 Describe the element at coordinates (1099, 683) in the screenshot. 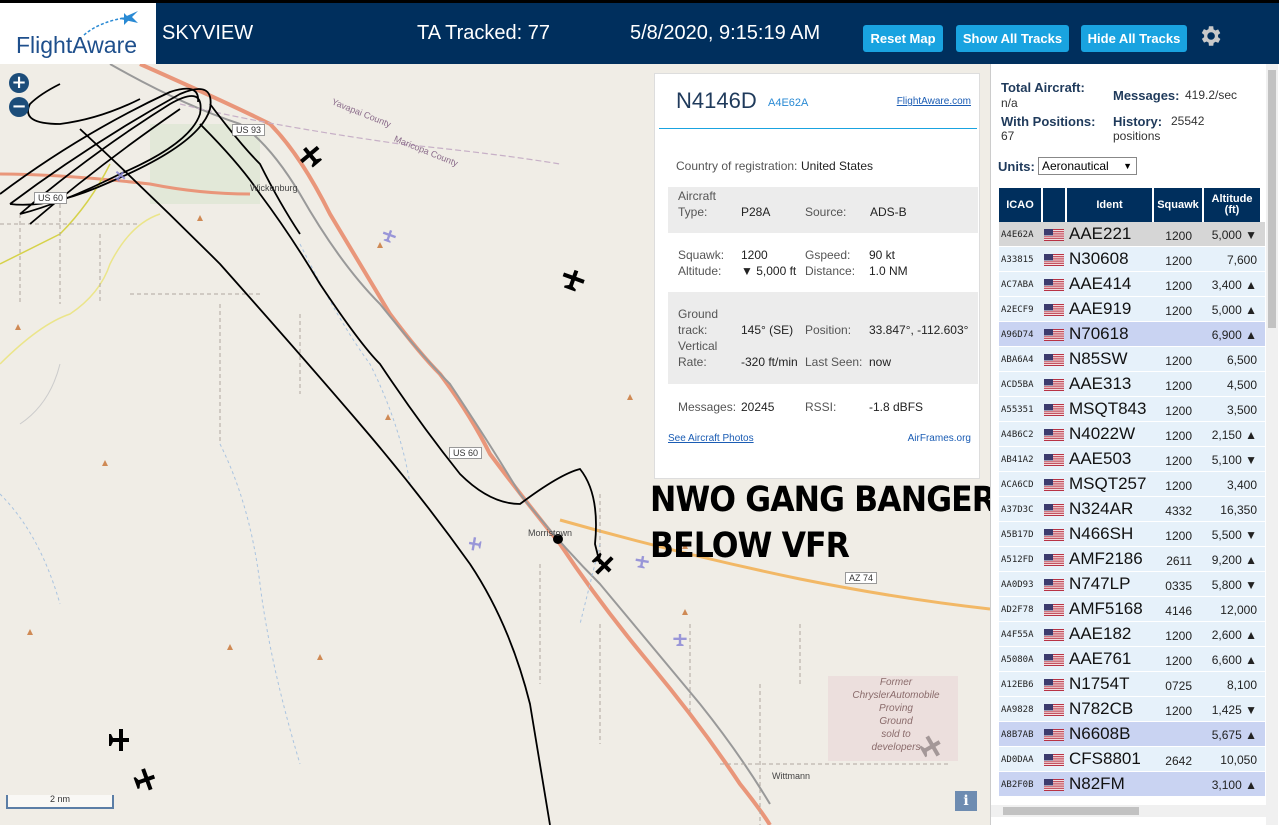

I see `row-ident: N1754T` at that location.